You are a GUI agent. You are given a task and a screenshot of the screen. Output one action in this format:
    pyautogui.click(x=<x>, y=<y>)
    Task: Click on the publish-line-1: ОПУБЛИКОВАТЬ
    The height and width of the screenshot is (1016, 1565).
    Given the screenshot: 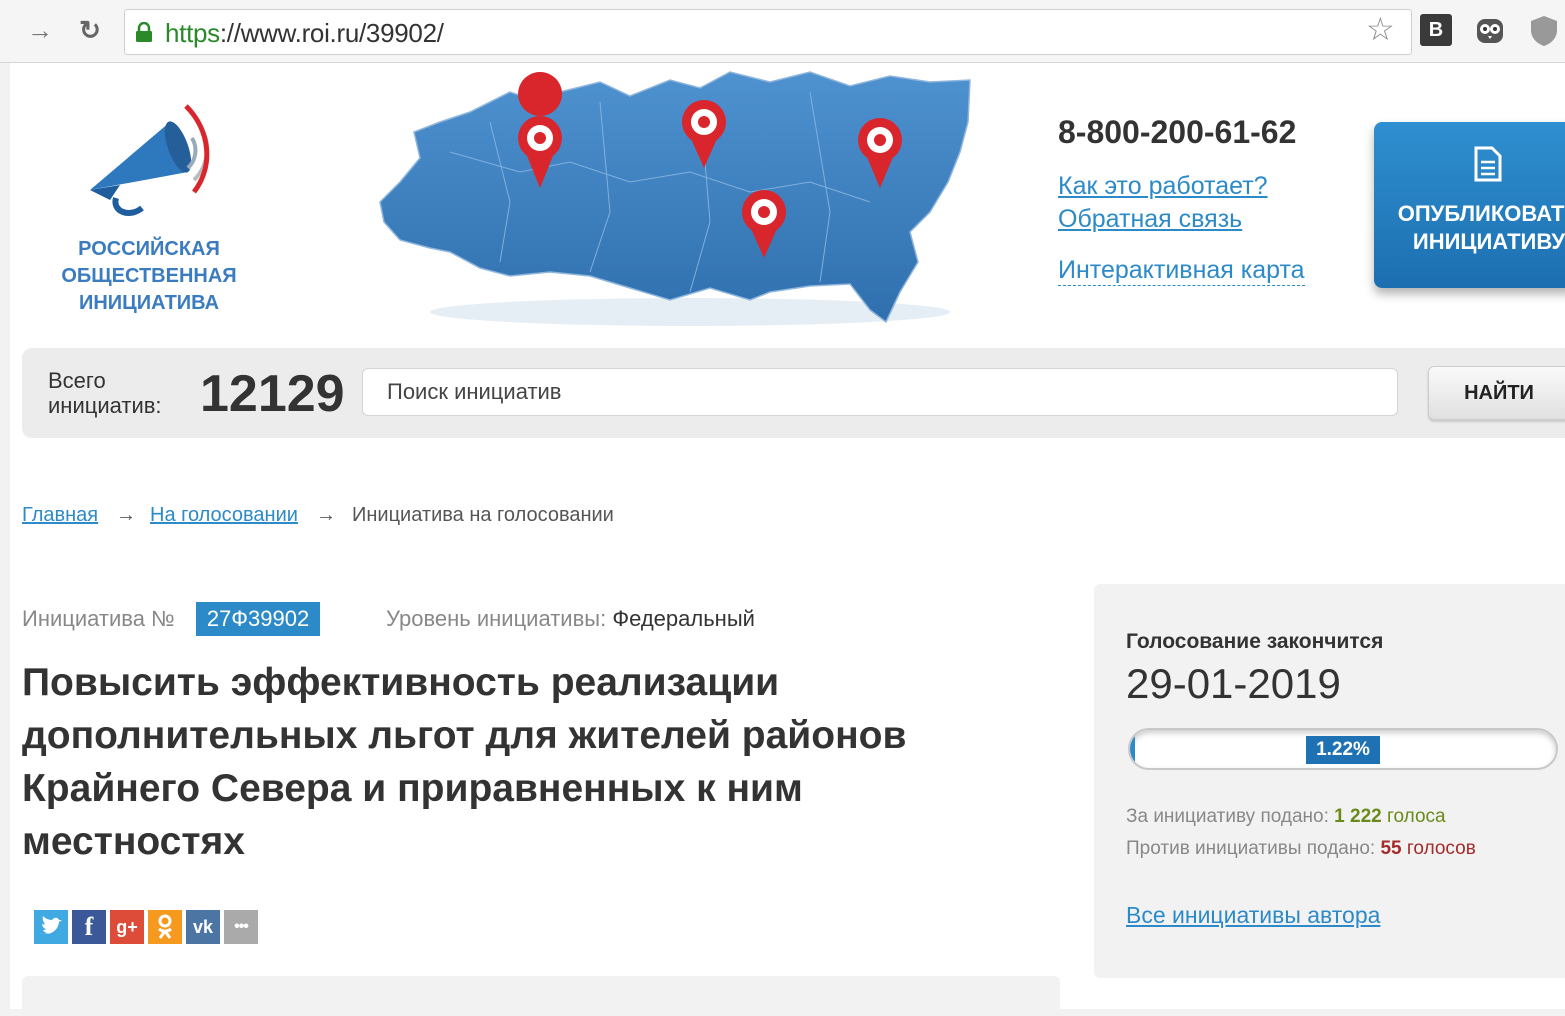 What is the action you would take?
    pyautogui.click(x=1481, y=213)
    